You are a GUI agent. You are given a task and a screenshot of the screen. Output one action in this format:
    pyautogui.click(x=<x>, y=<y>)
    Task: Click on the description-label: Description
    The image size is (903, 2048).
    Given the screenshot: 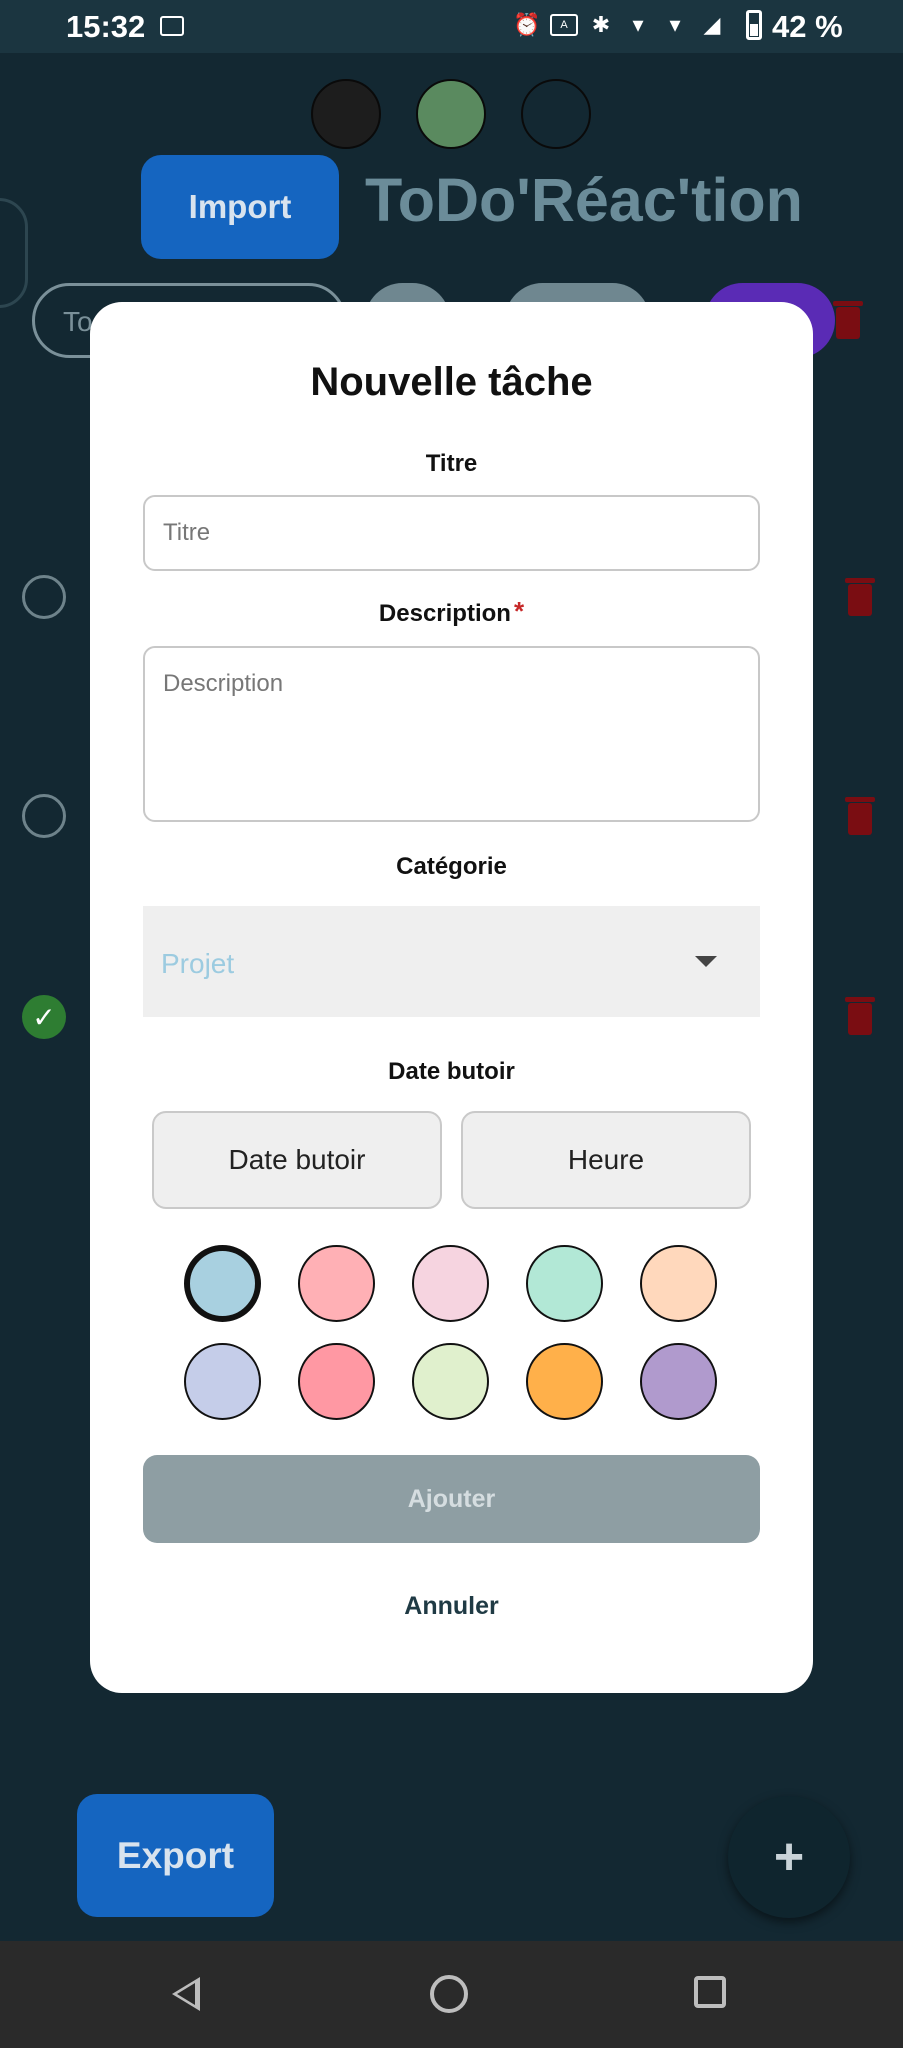 What is the action you would take?
    pyautogui.click(x=444, y=613)
    